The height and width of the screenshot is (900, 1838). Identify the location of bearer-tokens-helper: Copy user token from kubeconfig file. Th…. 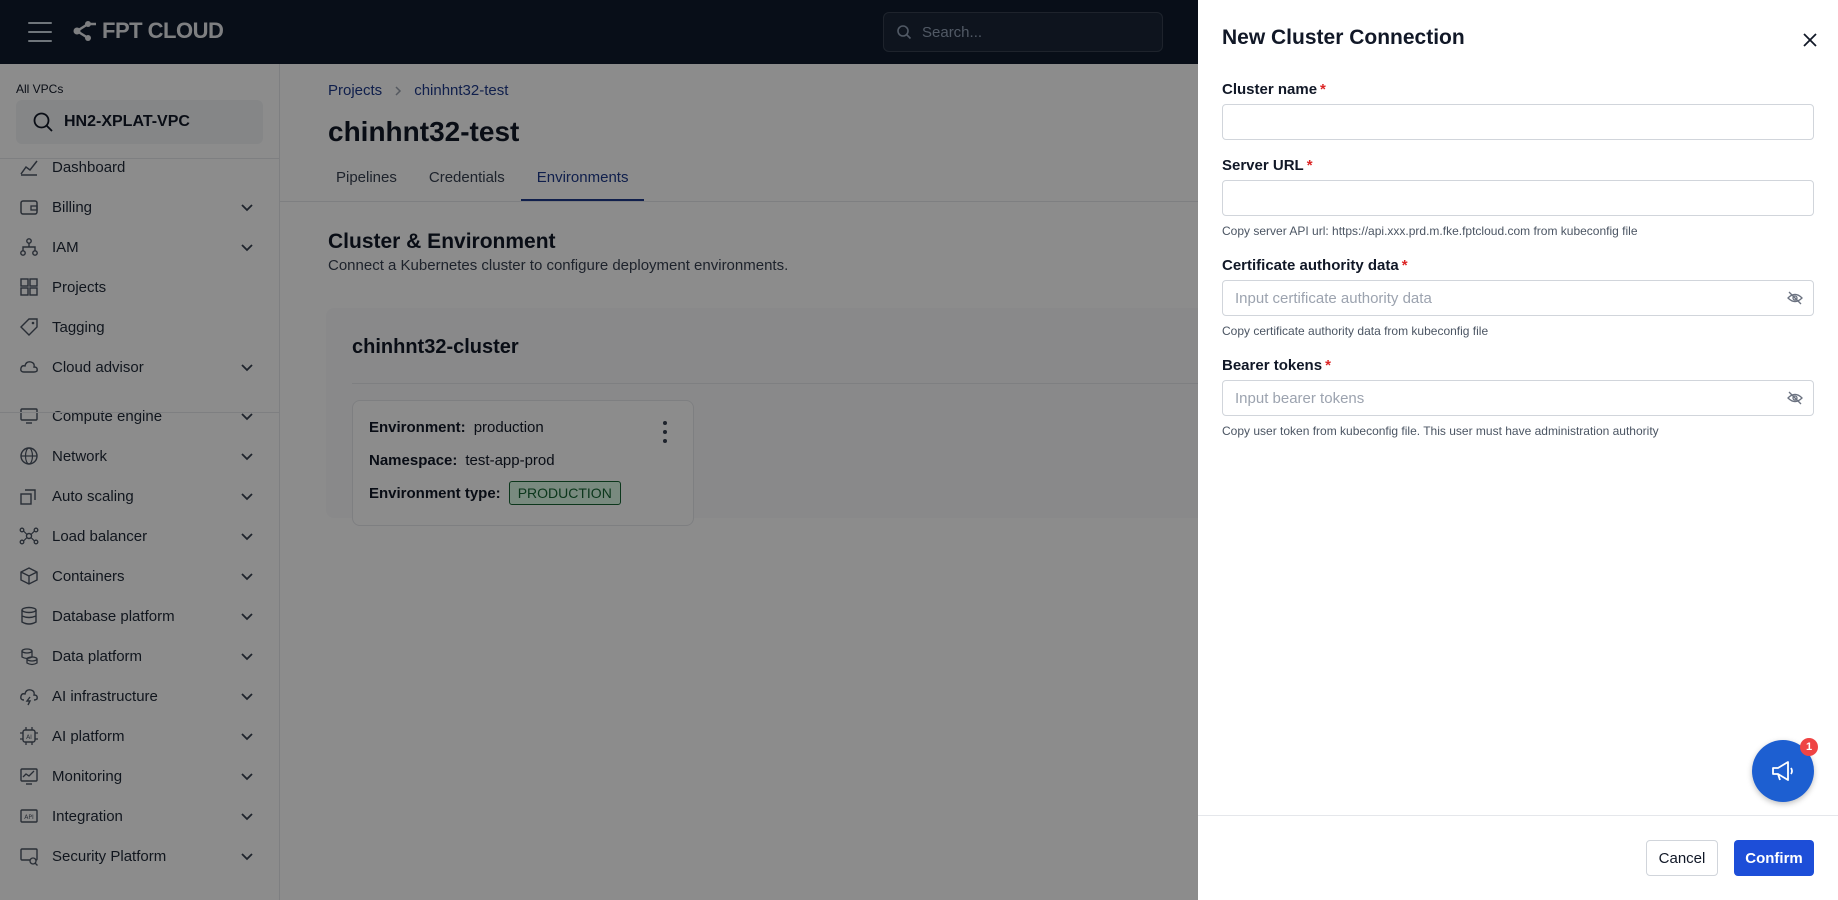
(1440, 431).